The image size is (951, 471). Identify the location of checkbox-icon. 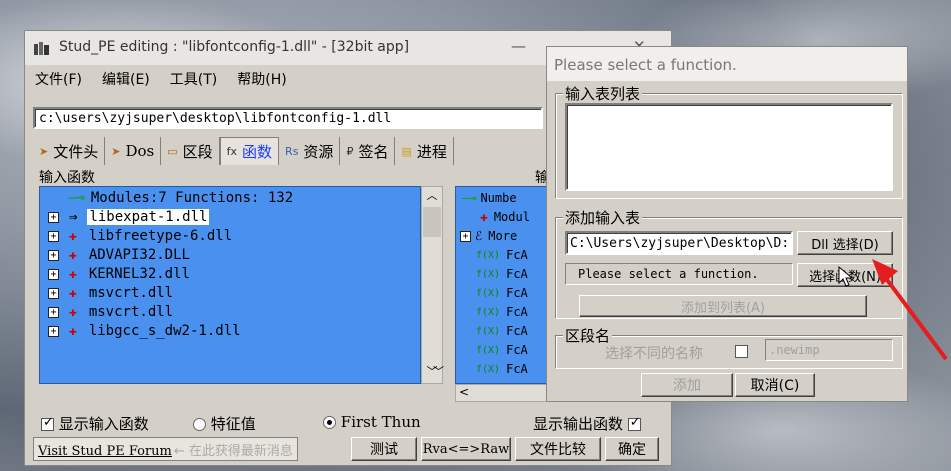
(47, 423).